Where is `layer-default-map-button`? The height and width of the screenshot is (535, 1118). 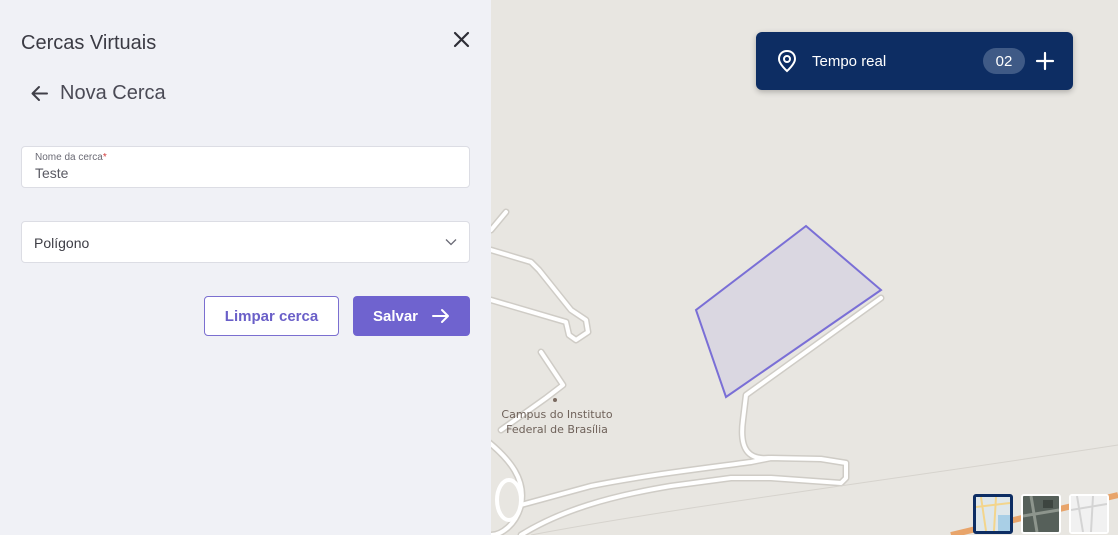 layer-default-map-button is located at coordinates (993, 514).